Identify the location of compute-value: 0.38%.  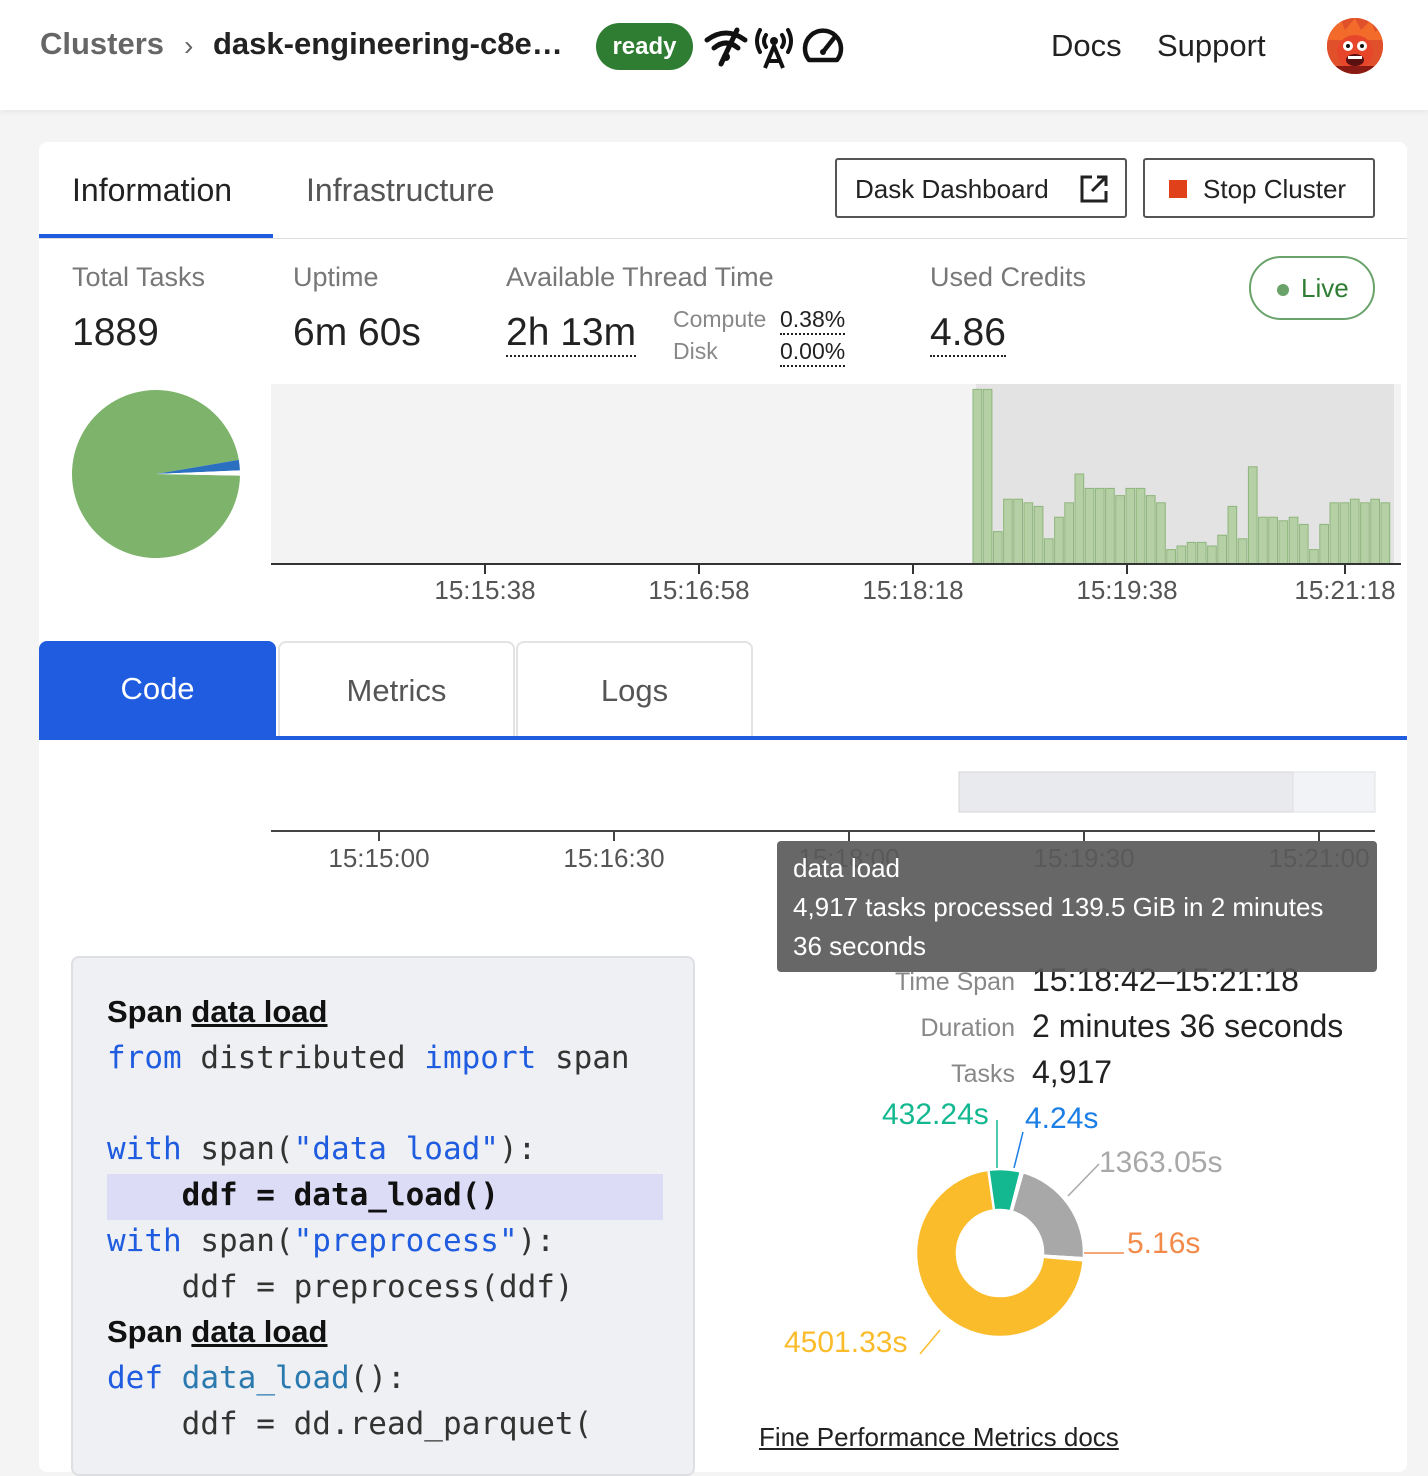
(813, 320).